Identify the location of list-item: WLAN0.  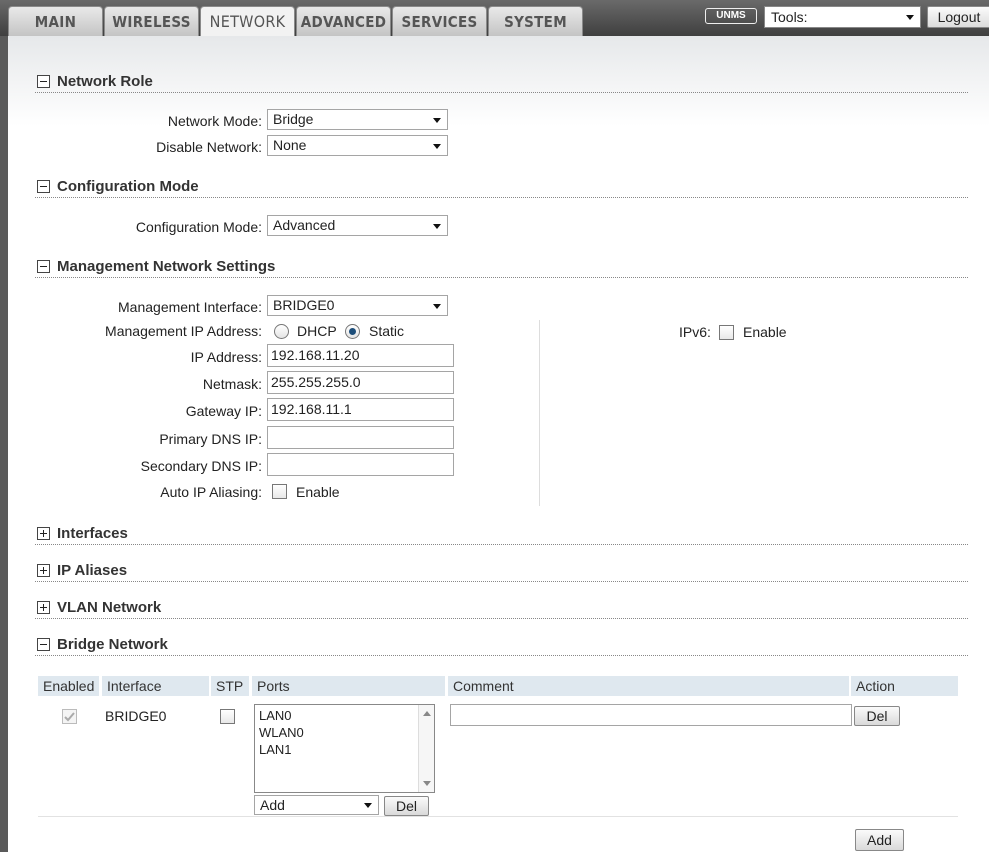
(281, 732).